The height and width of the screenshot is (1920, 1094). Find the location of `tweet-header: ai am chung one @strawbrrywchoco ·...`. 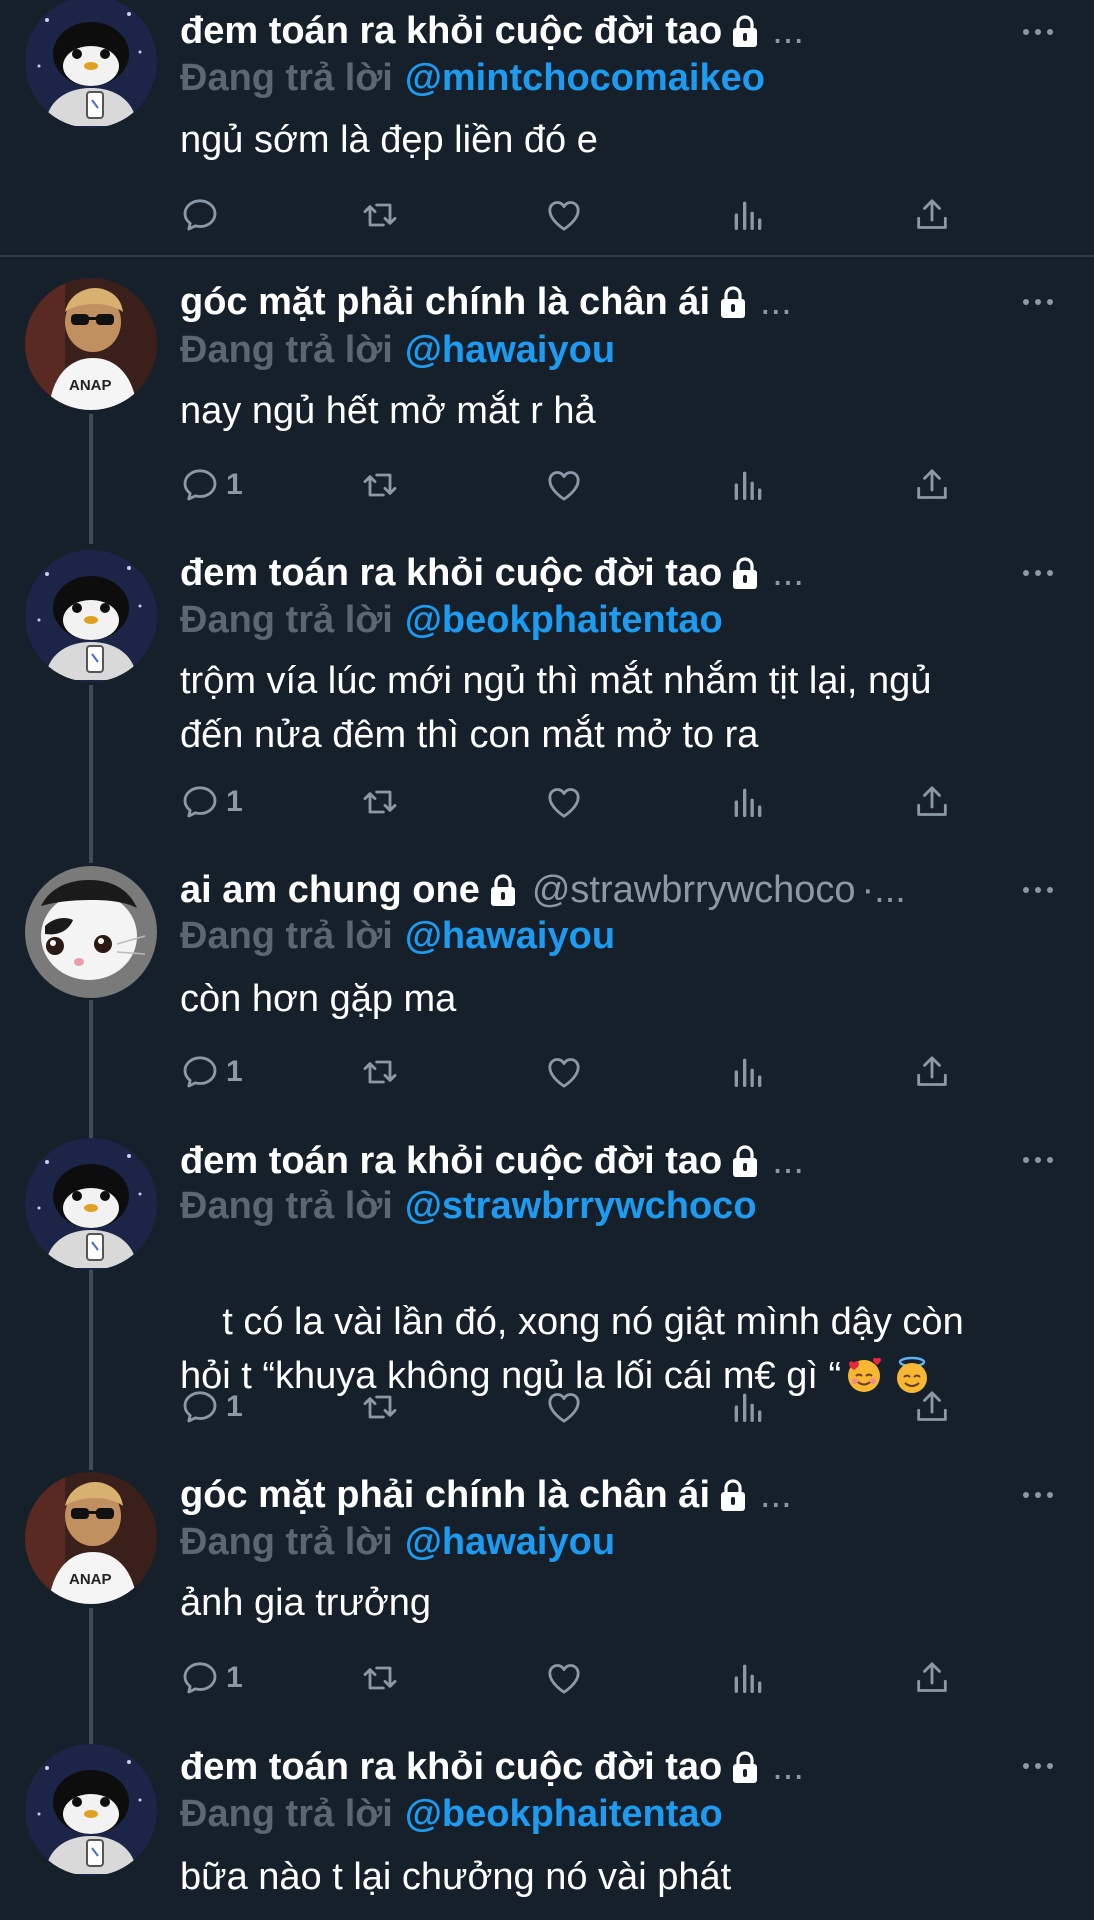

tweet-header: ai am chung one @strawbrrywchoco ·... is located at coordinates (607, 890).